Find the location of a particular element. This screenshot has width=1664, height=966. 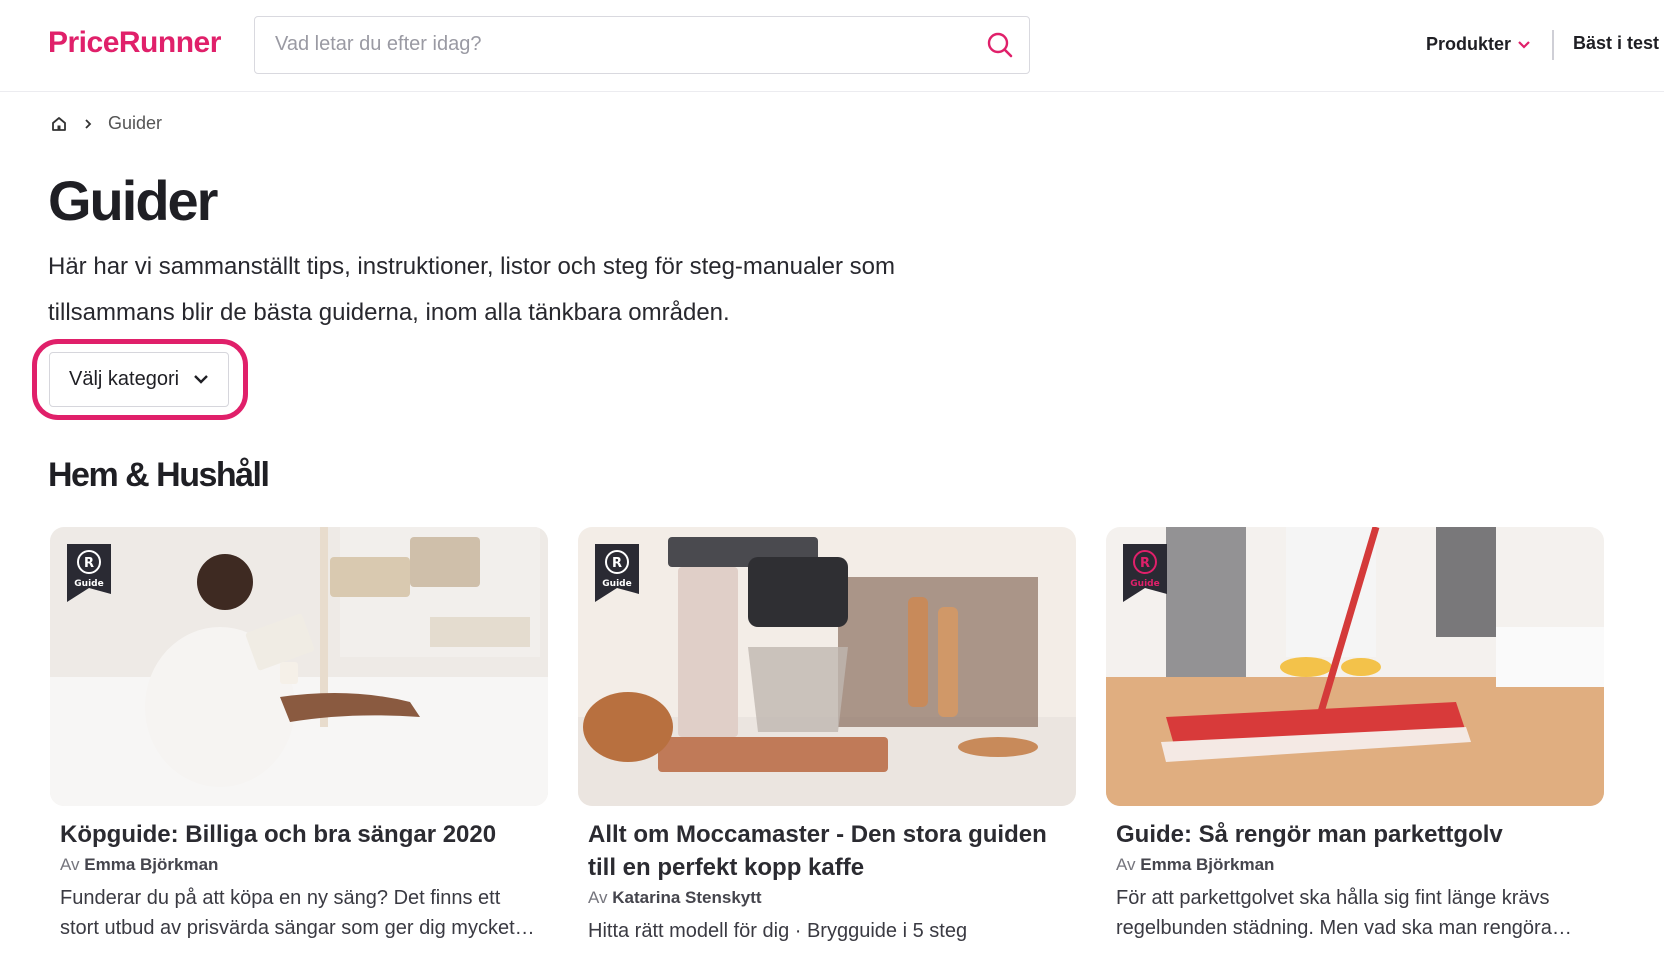

breadcrumb: Guider is located at coordinates (106, 123).